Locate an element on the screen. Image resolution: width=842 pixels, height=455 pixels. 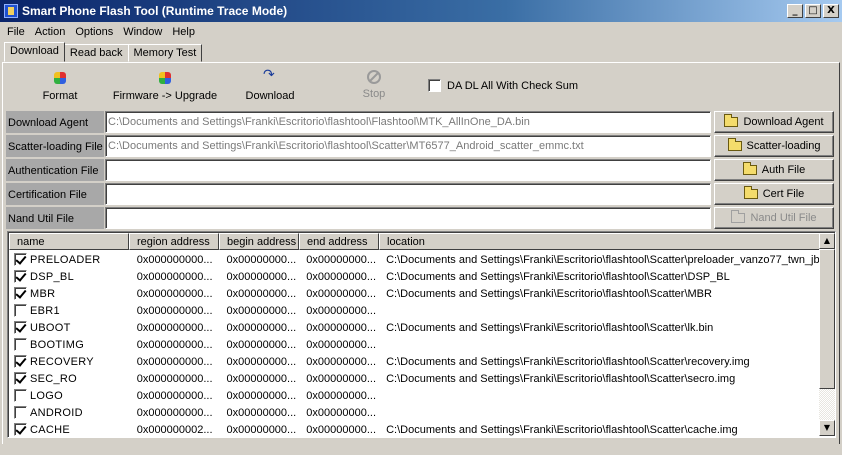
close-button: X is located at coordinates (831, 11).